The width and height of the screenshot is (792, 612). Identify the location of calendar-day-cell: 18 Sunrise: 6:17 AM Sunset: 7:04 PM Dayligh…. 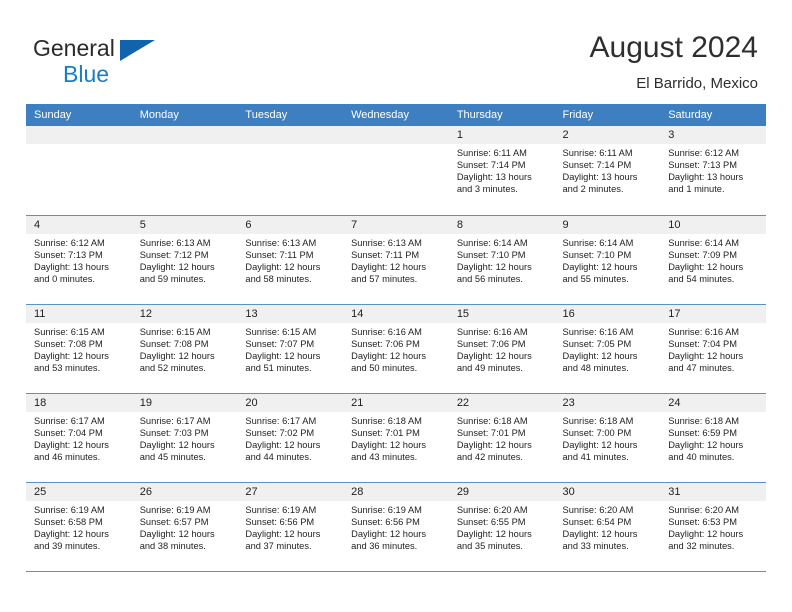
(79, 438).